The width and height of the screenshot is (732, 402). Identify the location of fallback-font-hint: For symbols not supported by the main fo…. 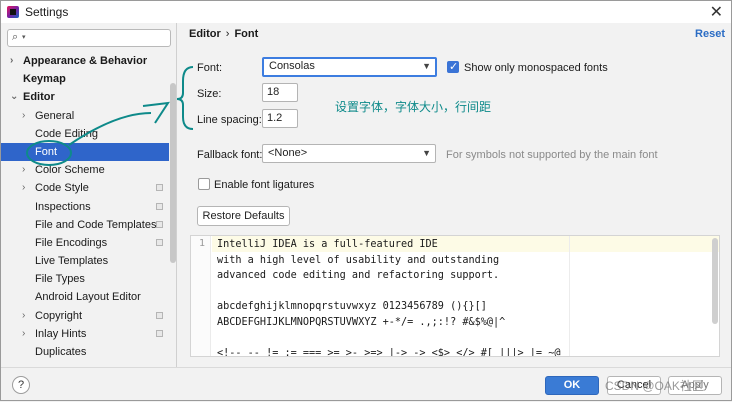
(552, 155).